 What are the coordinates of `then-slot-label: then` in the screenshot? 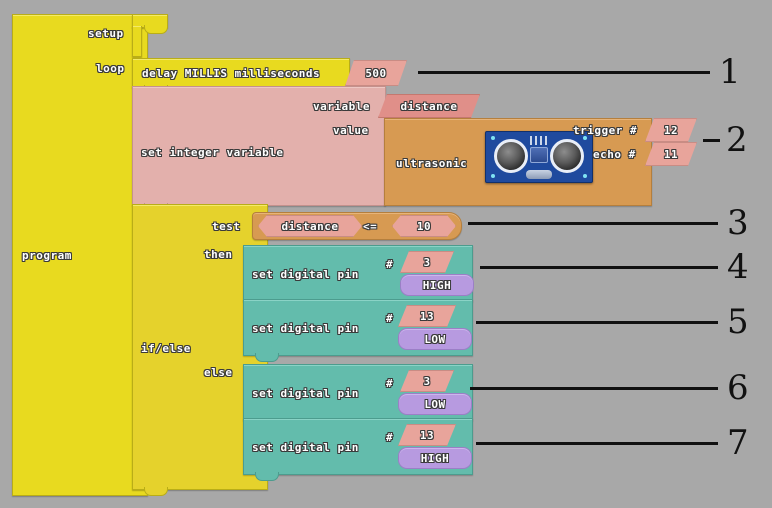 It's located at (218, 254).